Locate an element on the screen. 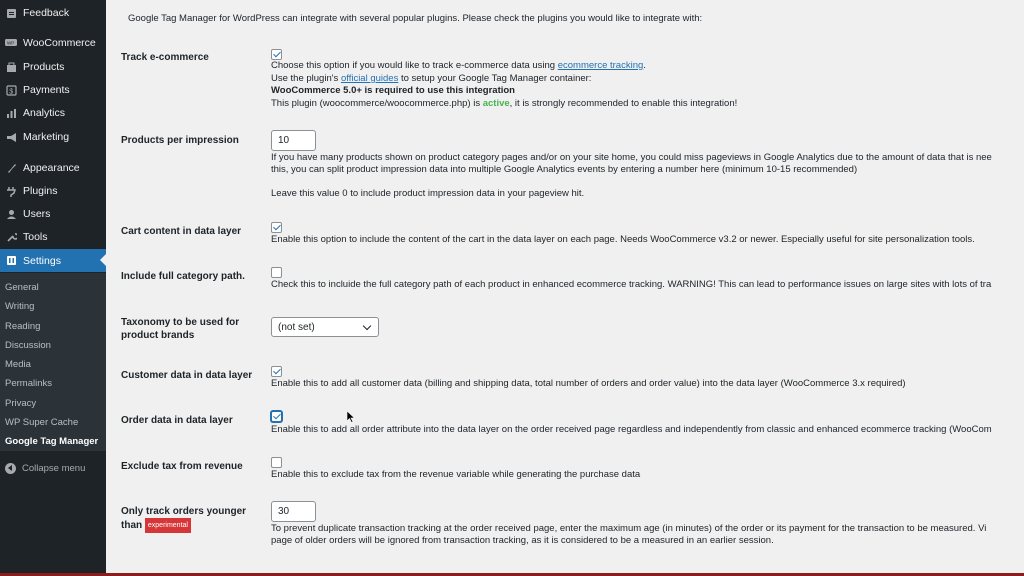 This screenshot has height=576, width=1024. plugin-active-status: active is located at coordinates (496, 103).